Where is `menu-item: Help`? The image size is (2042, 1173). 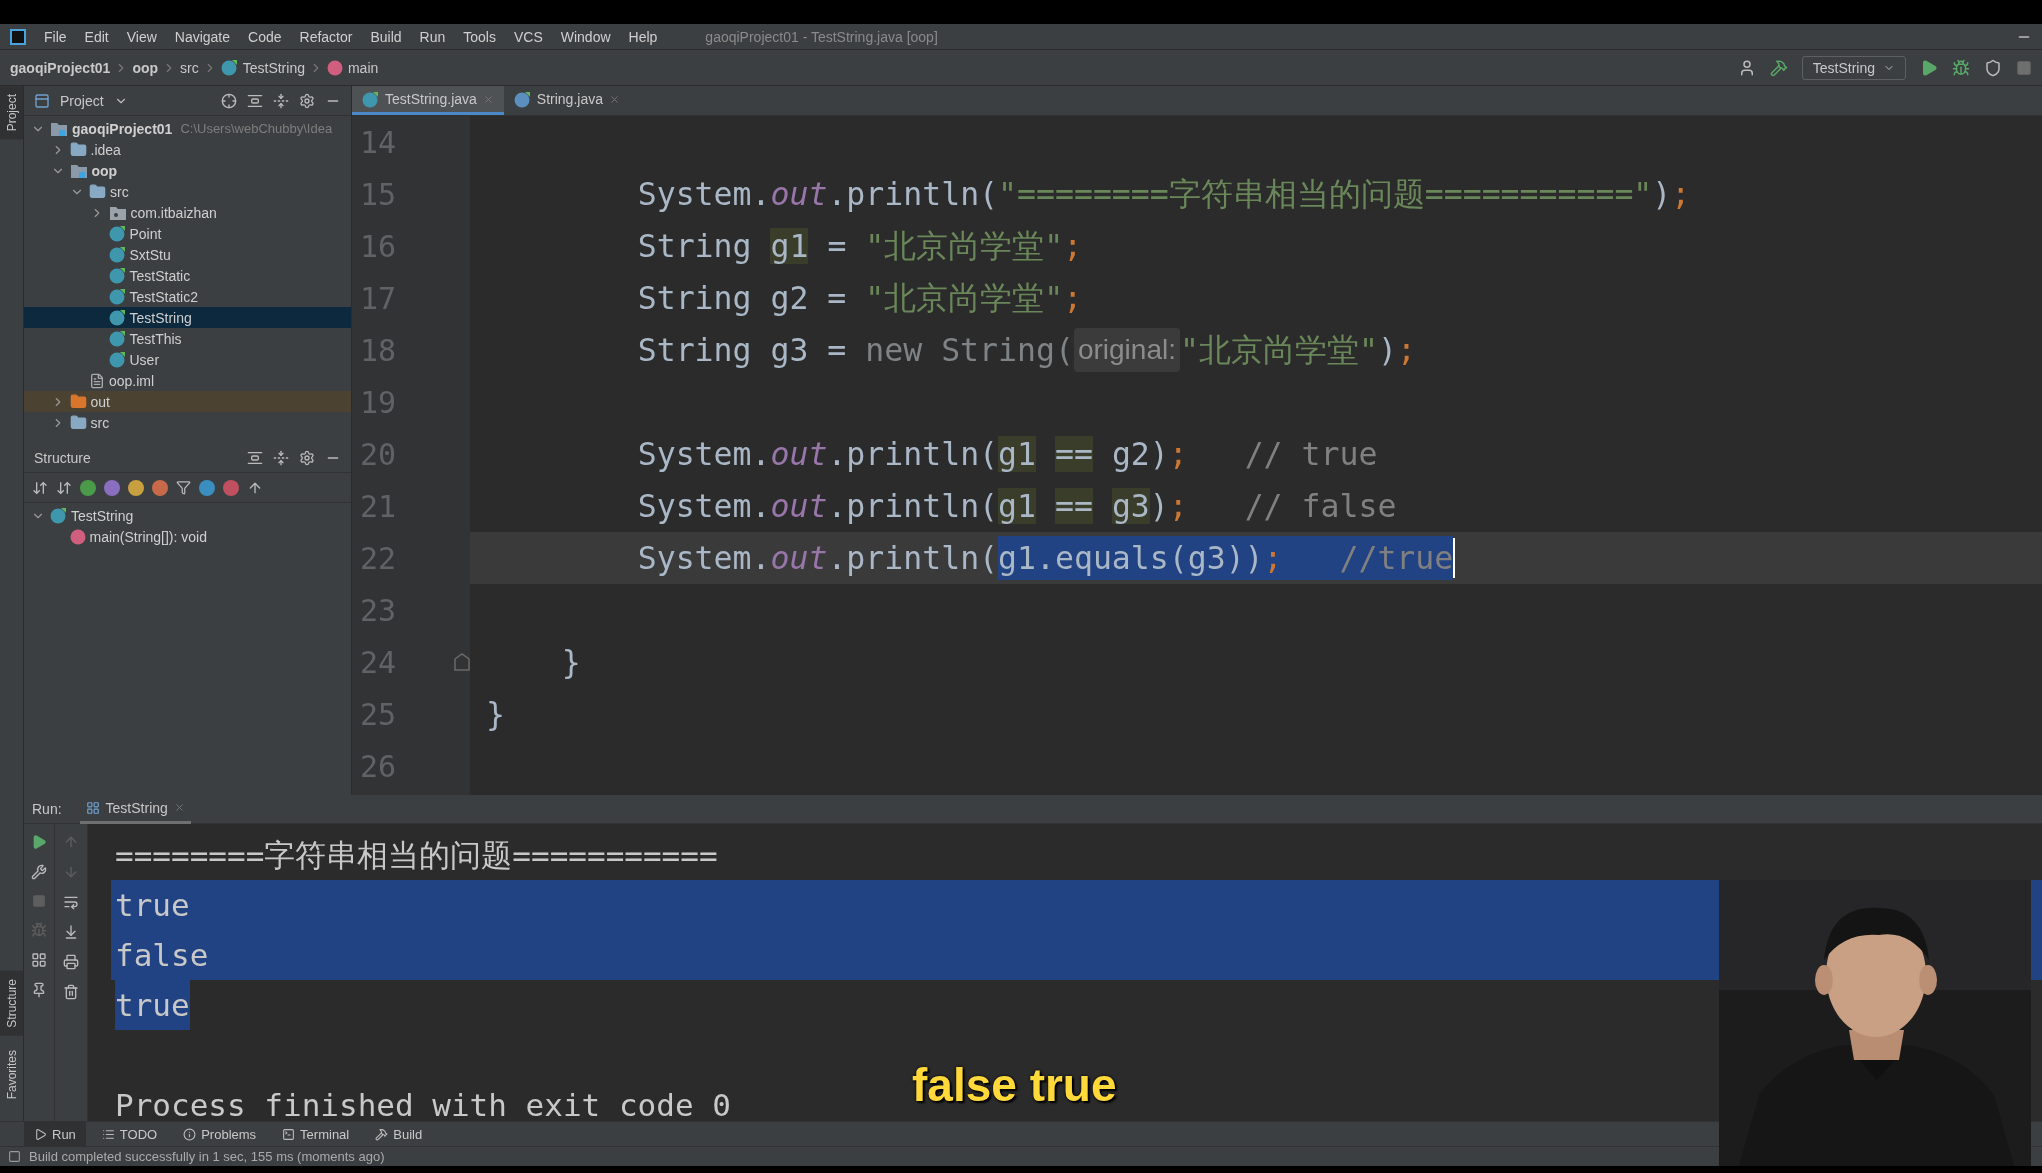
menu-item: Help is located at coordinates (643, 36).